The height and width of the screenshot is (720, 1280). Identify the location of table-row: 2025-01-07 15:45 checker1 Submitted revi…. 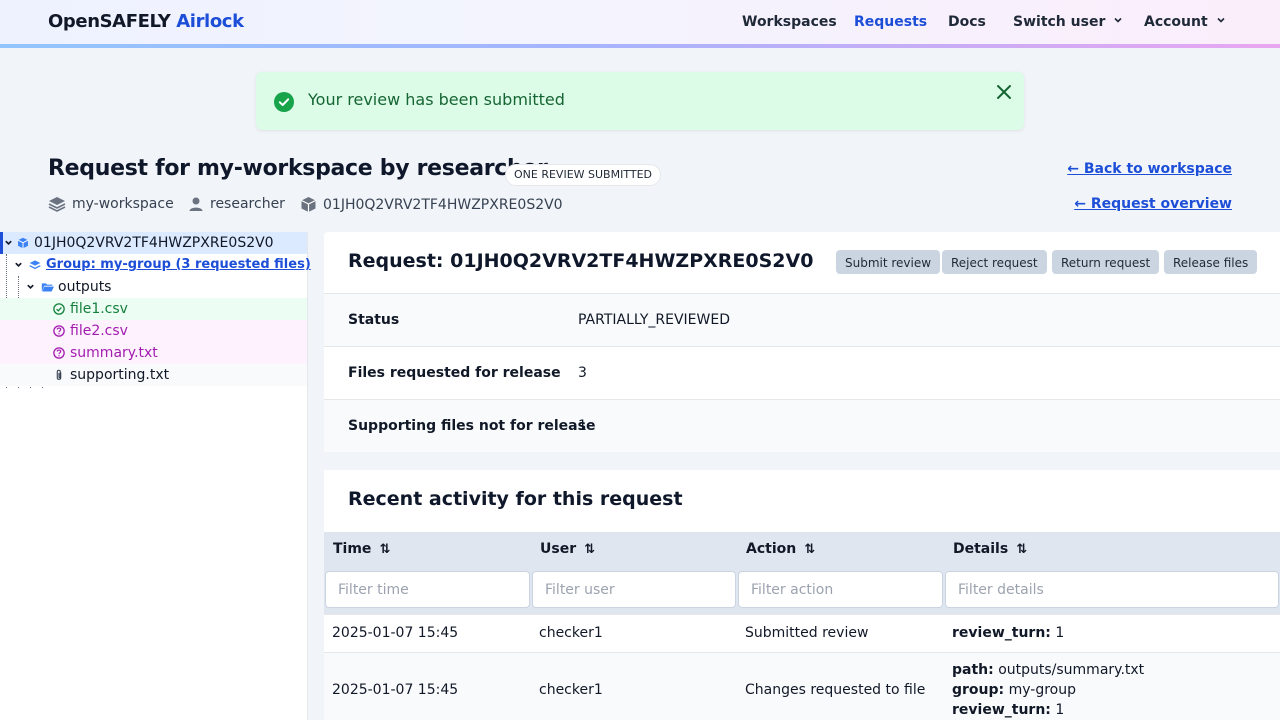
(802, 633).